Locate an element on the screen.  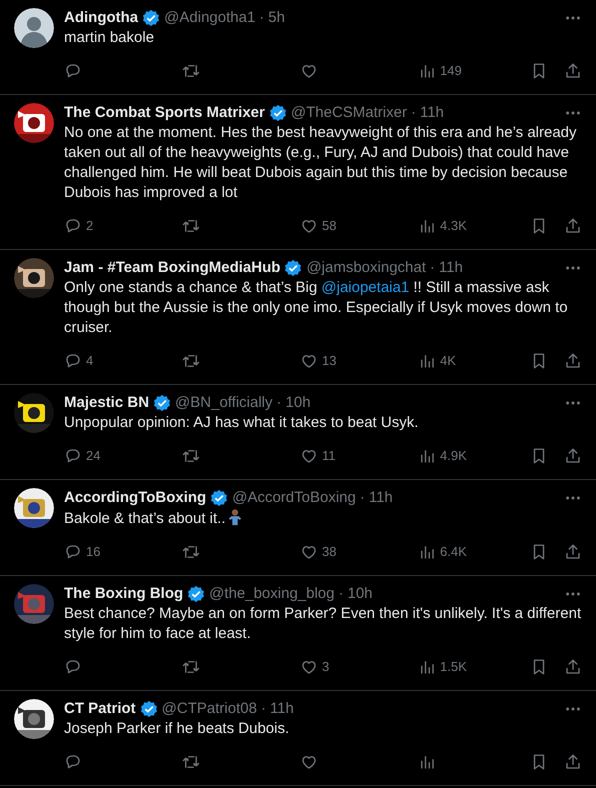
author-name: Majestic BN is located at coordinates (107, 403).